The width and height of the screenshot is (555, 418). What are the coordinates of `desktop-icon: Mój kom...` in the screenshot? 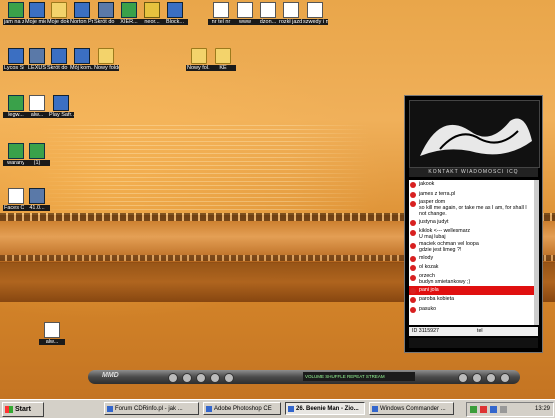 It's located at (82, 59).